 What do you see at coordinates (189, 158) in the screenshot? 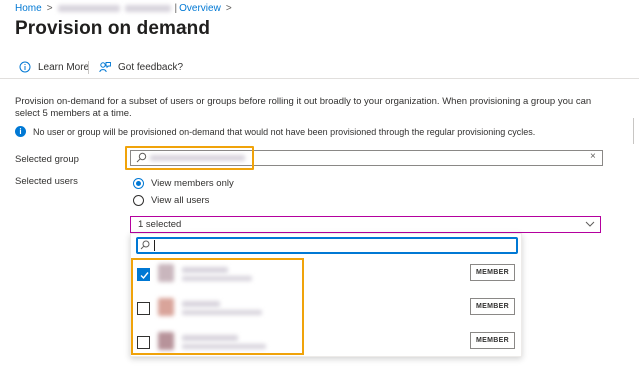
I see `selected-group-highlight` at bounding box center [189, 158].